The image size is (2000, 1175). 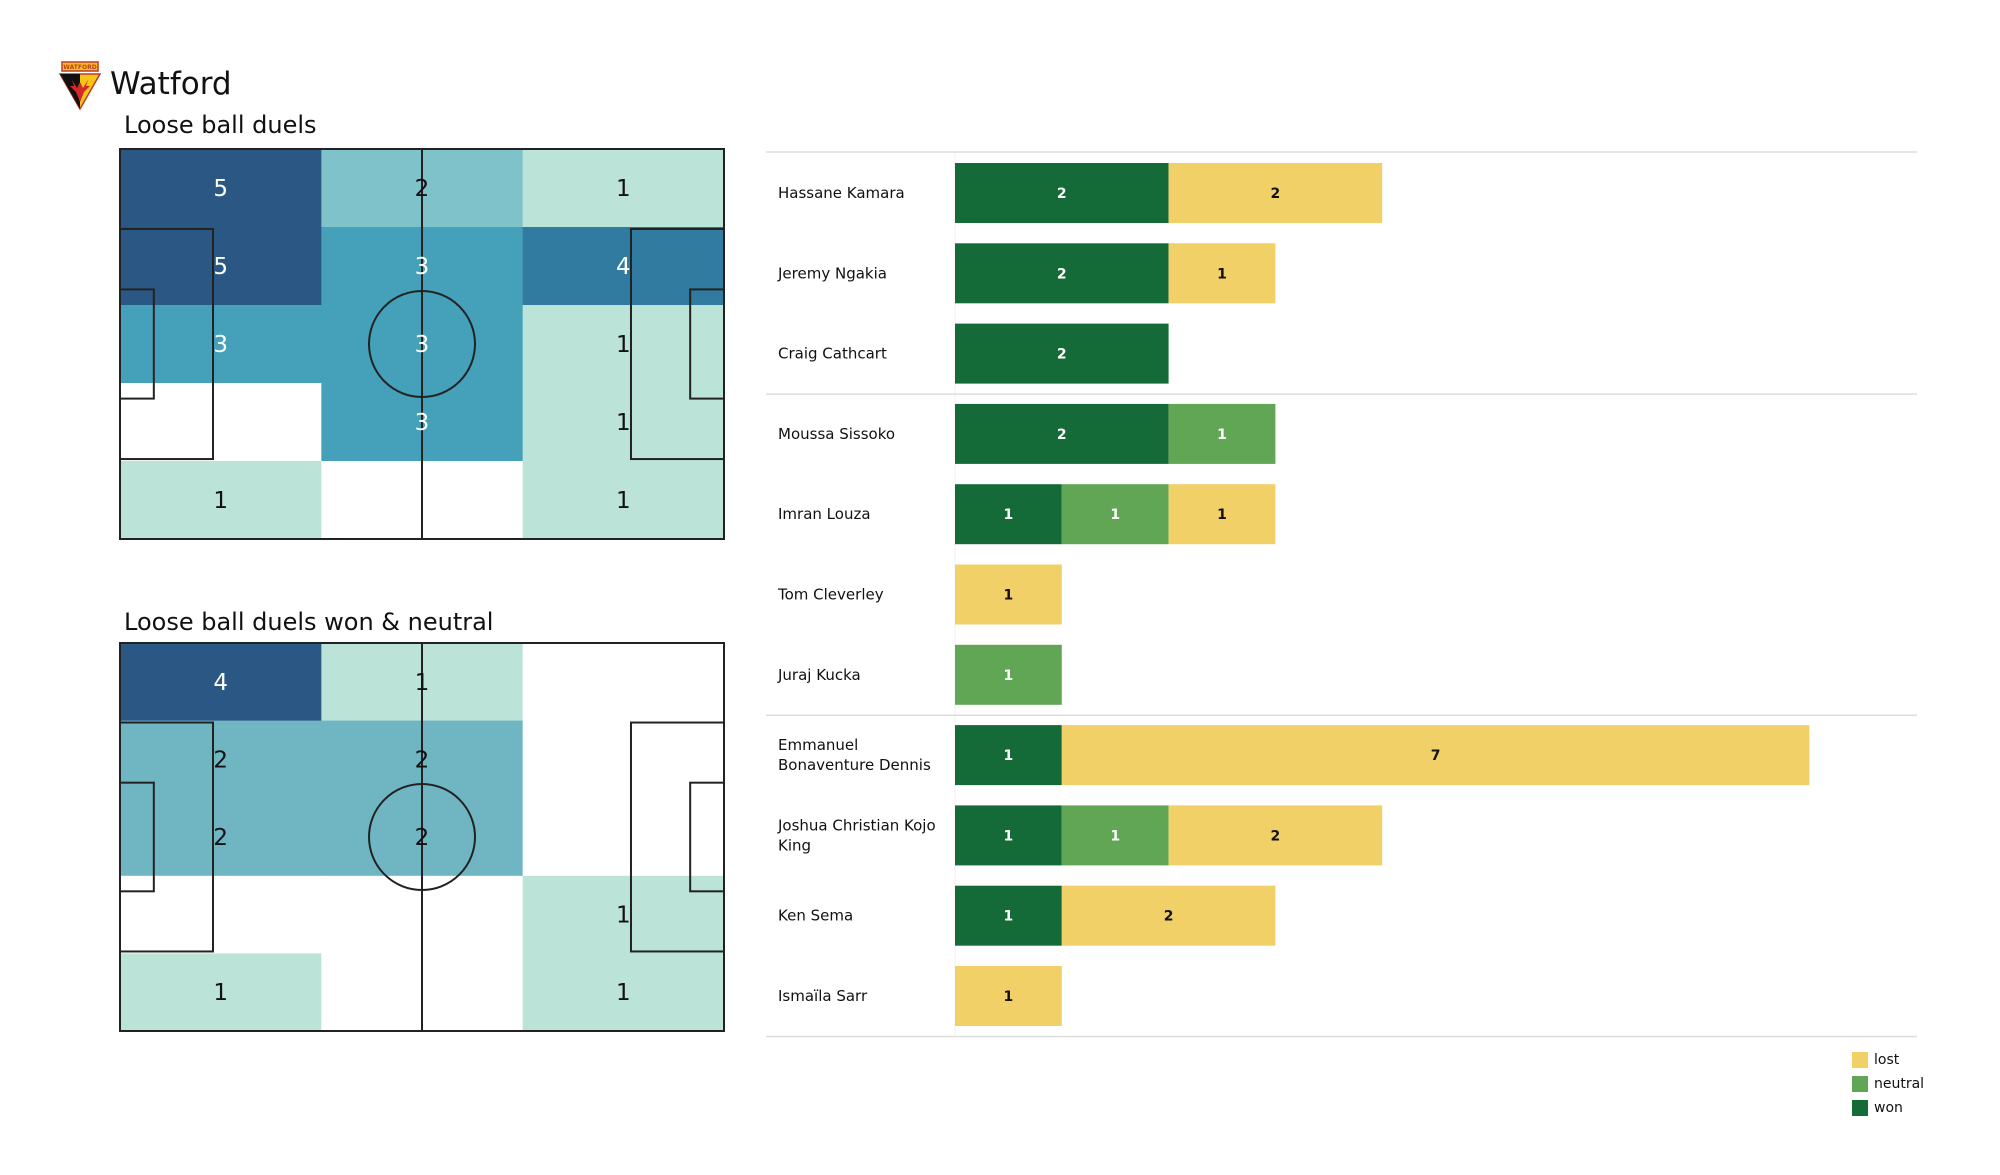 I want to click on legend-label-neutral: neutral, so click(x=1899, y=1084).